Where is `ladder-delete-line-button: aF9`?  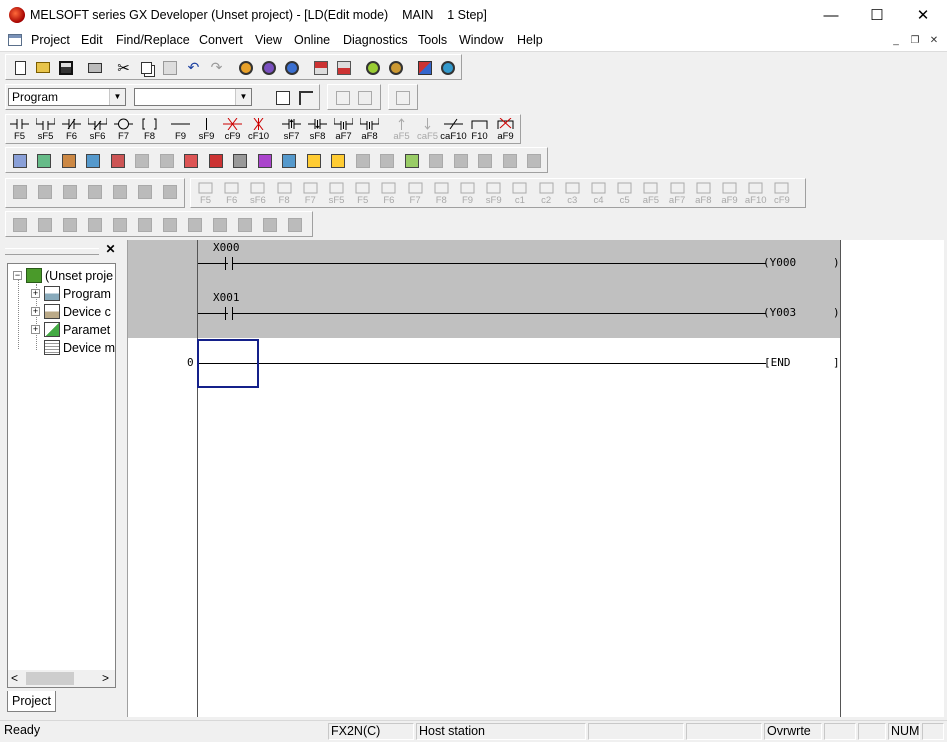 ladder-delete-line-button: aF9 is located at coordinates (505, 129).